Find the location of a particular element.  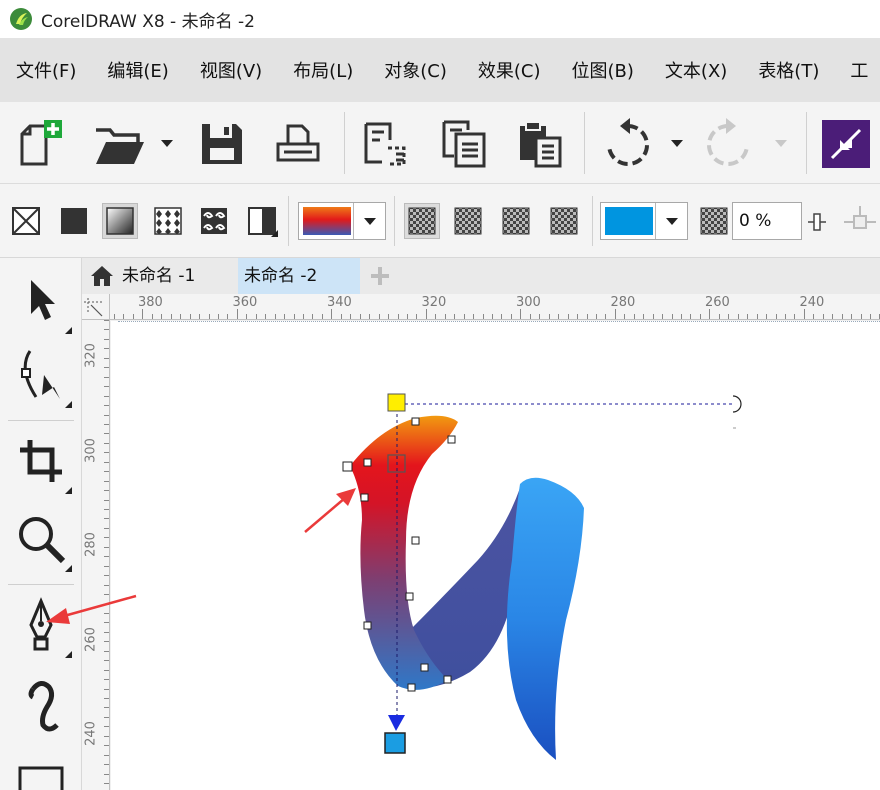

menu-text: 文本(X) is located at coordinates (696, 70).